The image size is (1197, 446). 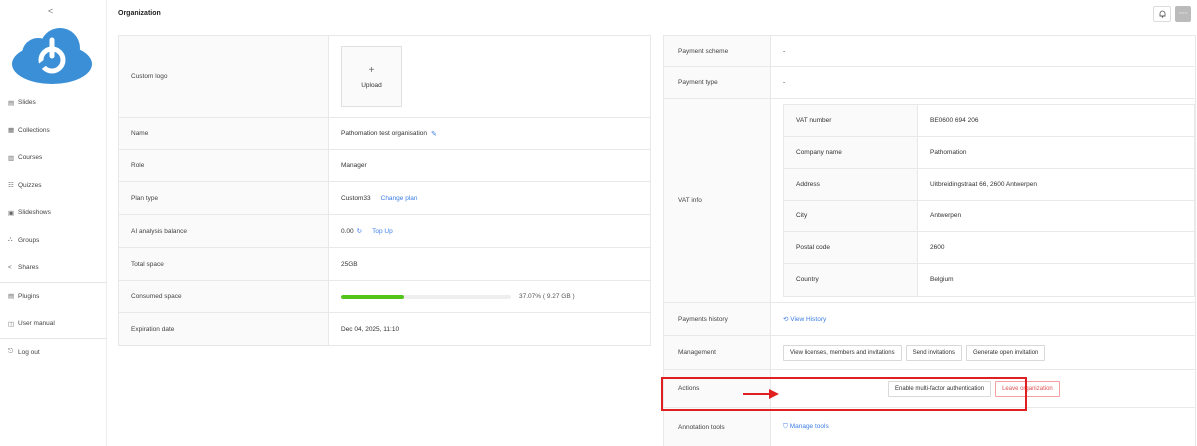 I want to click on courses-icon: ▥, so click(x=11, y=158).